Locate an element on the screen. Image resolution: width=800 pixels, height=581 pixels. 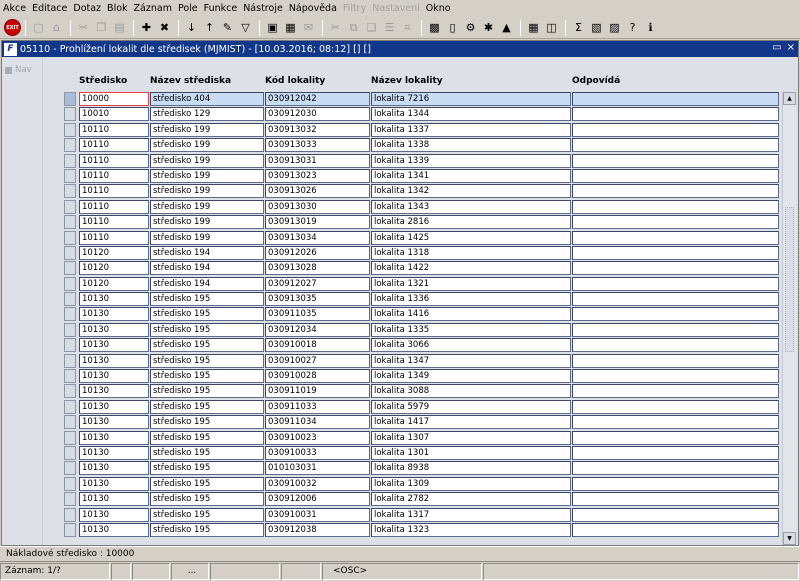
cell-nazev-lokality: lokalita 1323 is located at coordinates (471, 529).